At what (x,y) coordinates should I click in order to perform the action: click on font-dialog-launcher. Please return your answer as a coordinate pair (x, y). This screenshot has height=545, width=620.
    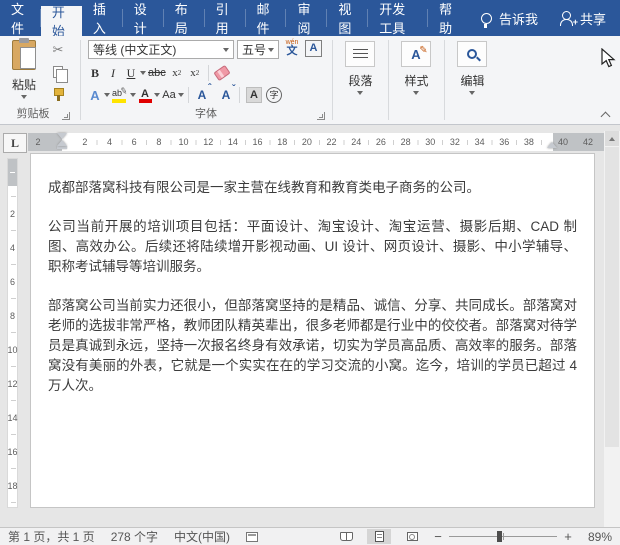
    Looking at the image, I should click on (321, 116).